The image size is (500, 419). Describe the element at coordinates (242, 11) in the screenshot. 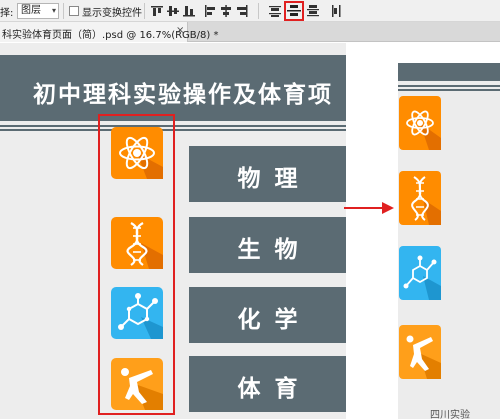

I see `align-right-icon` at that location.